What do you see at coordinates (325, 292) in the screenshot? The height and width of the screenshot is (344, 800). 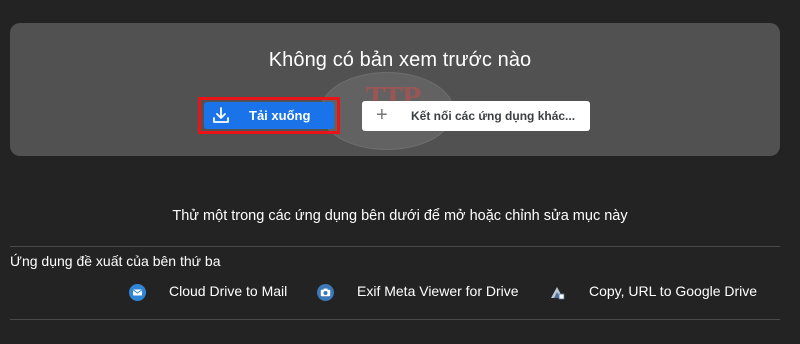 I see `camera-icon` at bounding box center [325, 292].